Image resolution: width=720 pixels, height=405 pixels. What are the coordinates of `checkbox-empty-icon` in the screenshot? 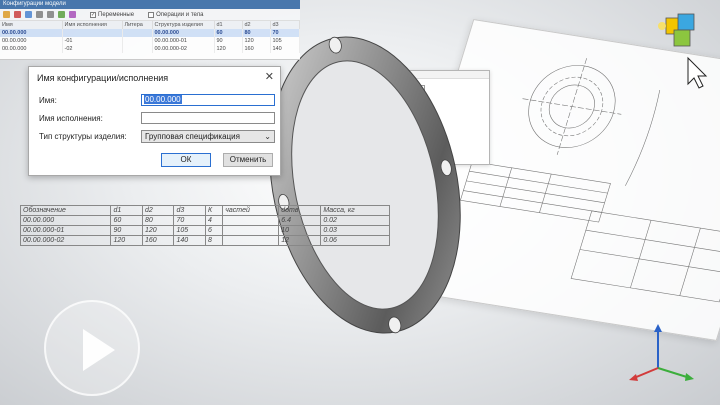 It's located at (151, 14).